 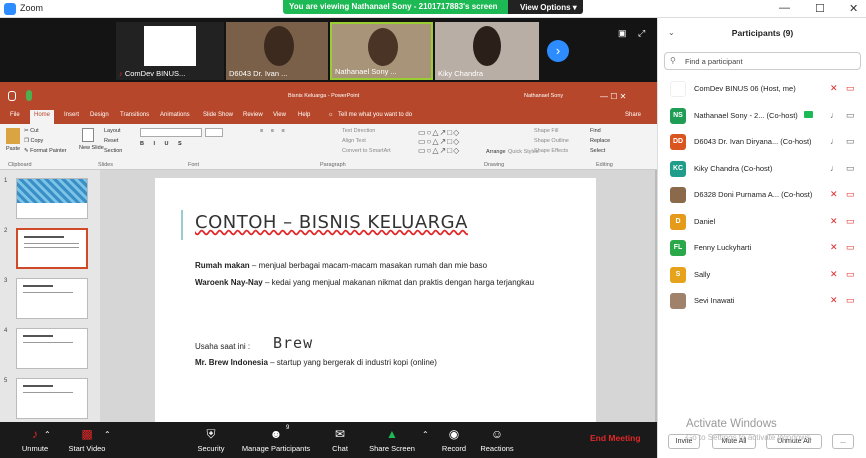 What do you see at coordinates (853, 8) in the screenshot?
I see `close-icon: ✕` at bounding box center [853, 8].